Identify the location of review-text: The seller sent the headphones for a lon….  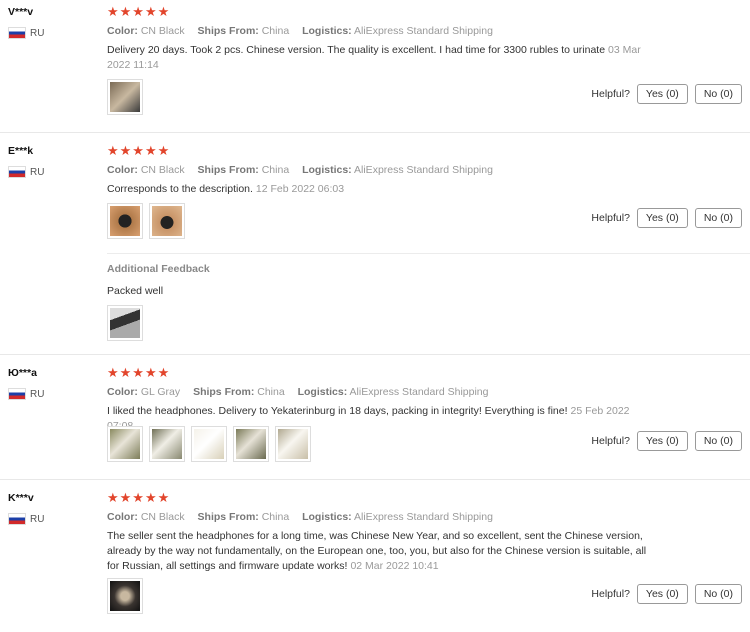
(377, 551).